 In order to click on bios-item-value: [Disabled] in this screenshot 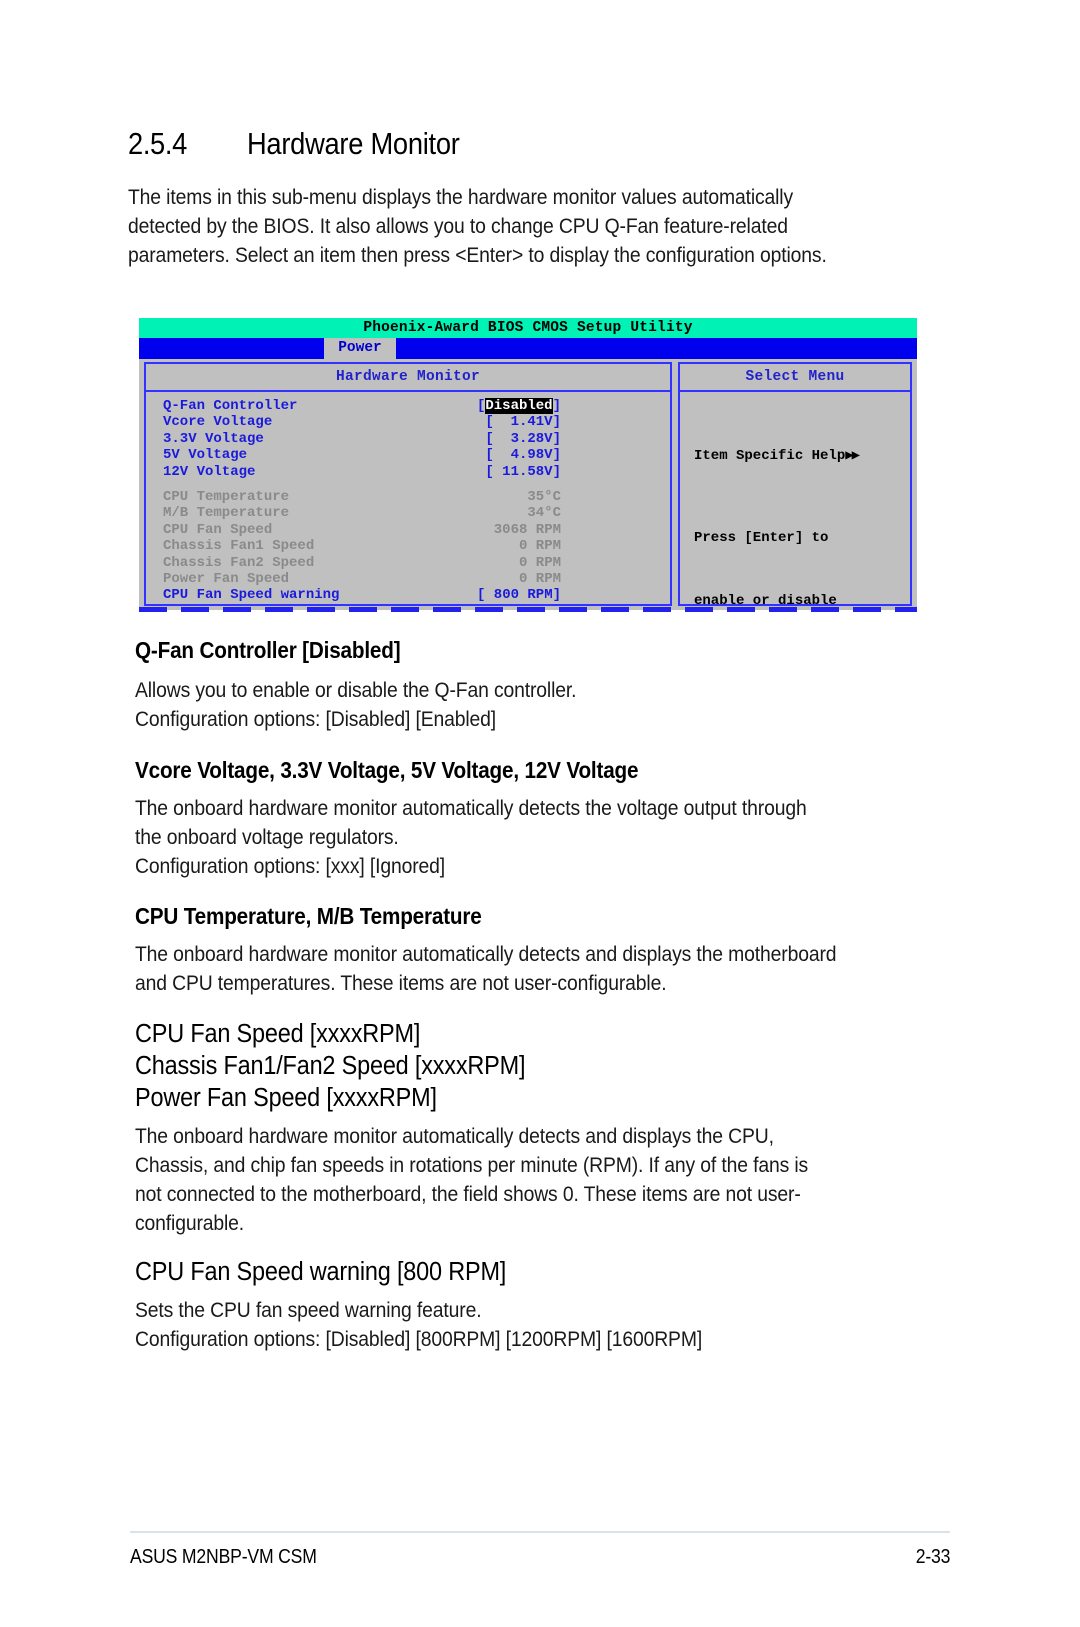, I will do `click(501, 406)`.